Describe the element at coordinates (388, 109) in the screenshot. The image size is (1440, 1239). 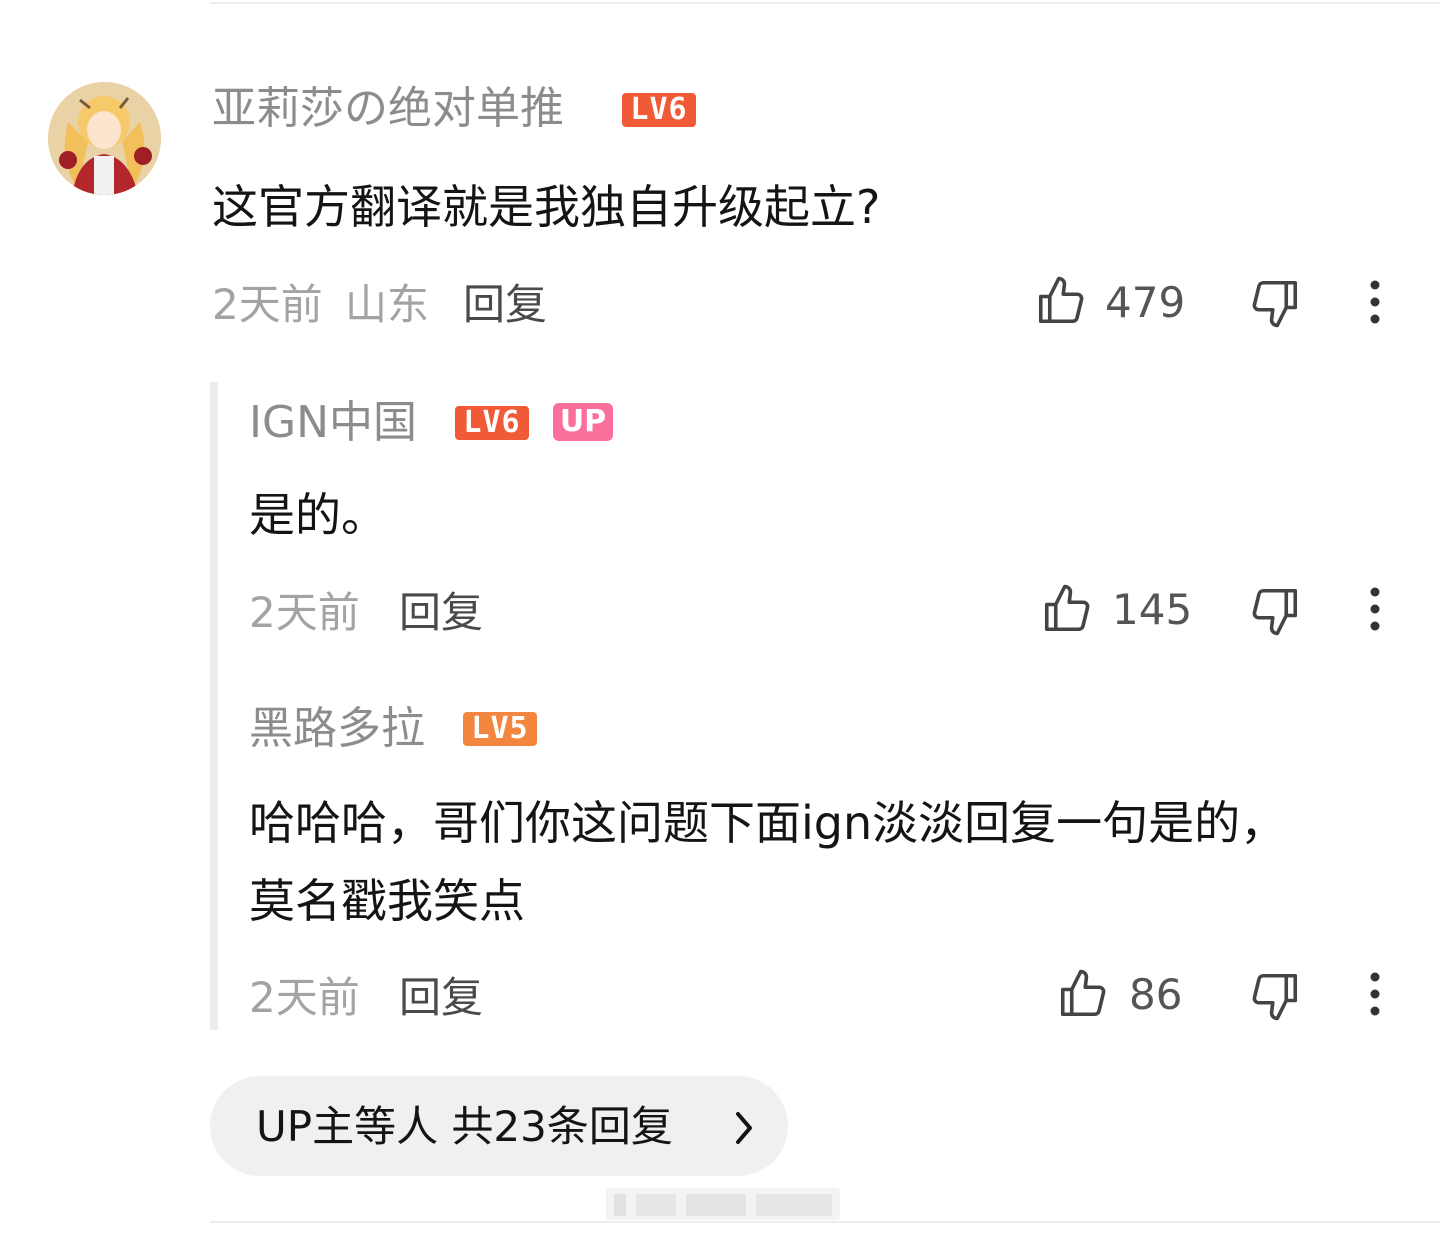
I see `comment-username: 亚莉莎の绝对单推` at that location.